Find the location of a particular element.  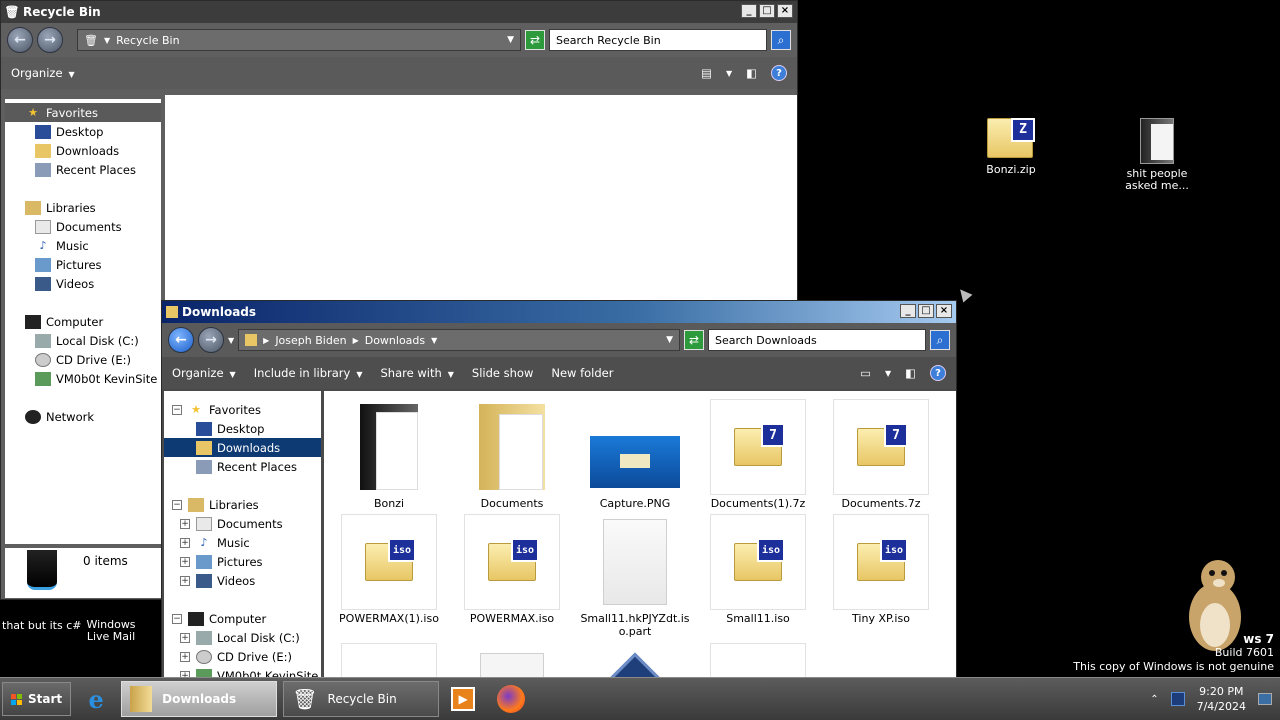

file-item: 7 Documents.7z is located at coordinates (881, 454).